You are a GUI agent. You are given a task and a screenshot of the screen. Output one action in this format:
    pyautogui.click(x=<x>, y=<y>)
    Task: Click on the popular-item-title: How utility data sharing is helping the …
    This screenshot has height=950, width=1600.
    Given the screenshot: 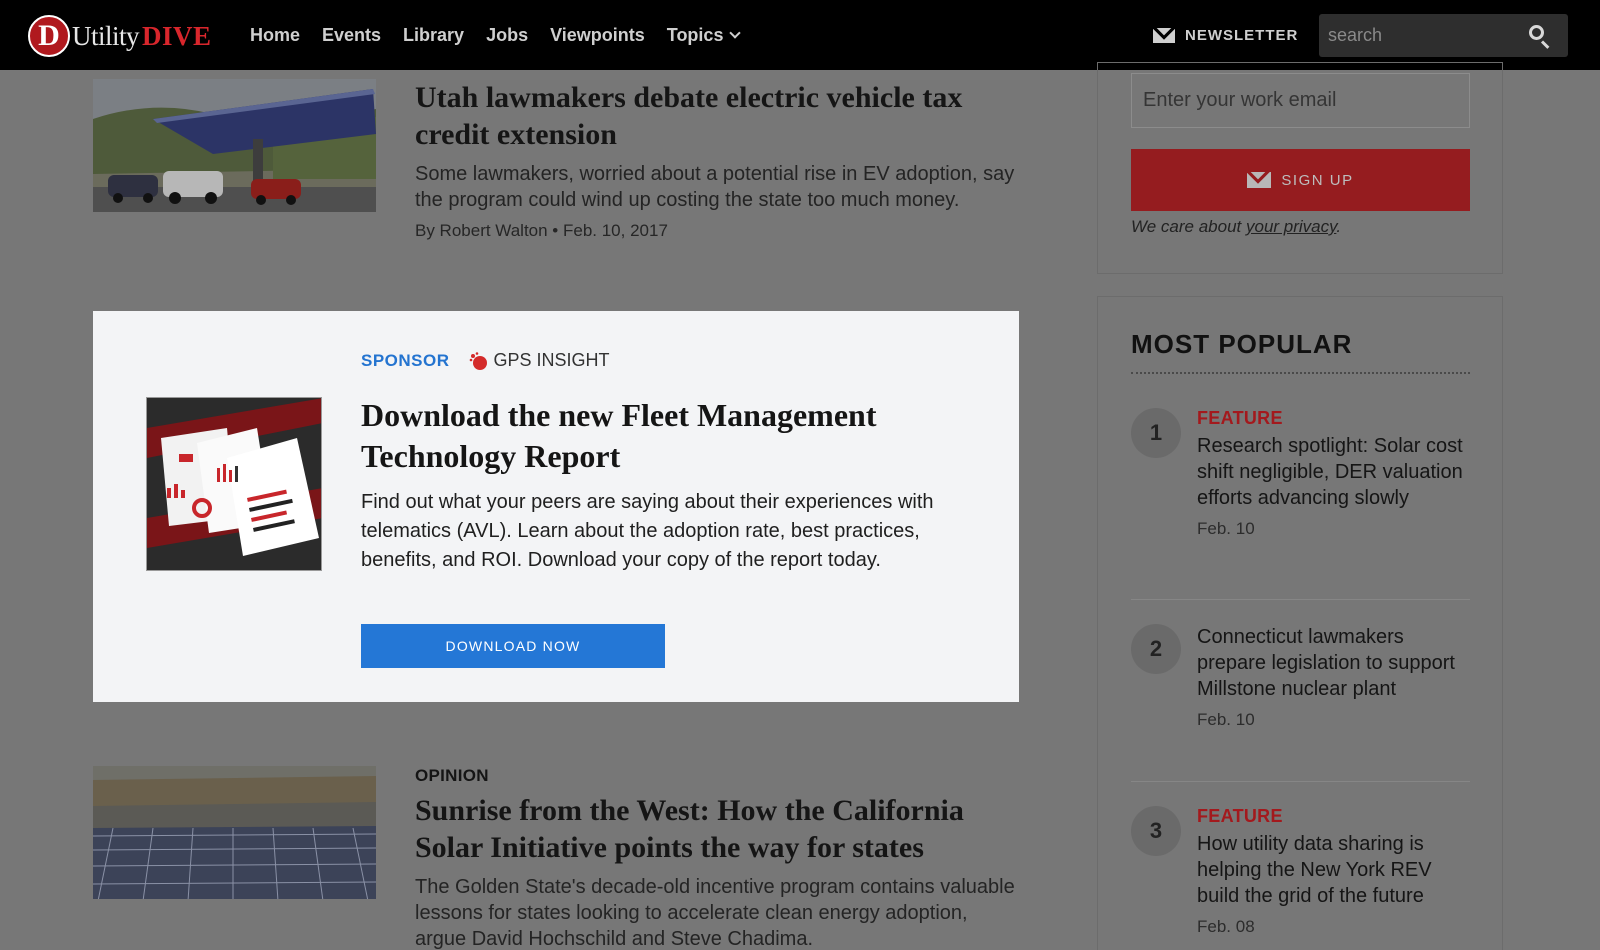 What is the action you would take?
    pyautogui.click(x=1332, y=870)
    